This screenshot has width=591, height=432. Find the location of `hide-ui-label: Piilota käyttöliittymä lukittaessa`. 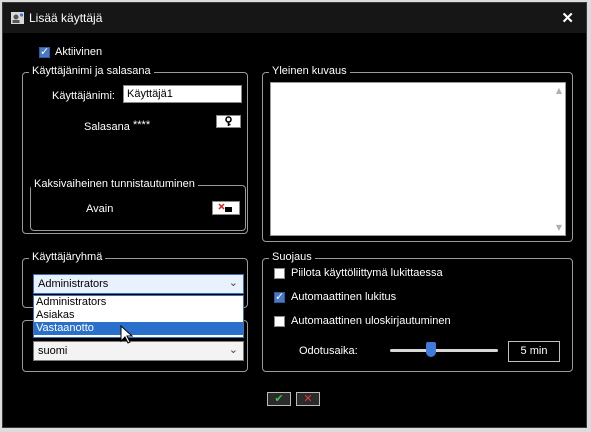

hide-ui-label: Piilota käyttöliittymä lukittaessa is located at coordinates (367, 273).